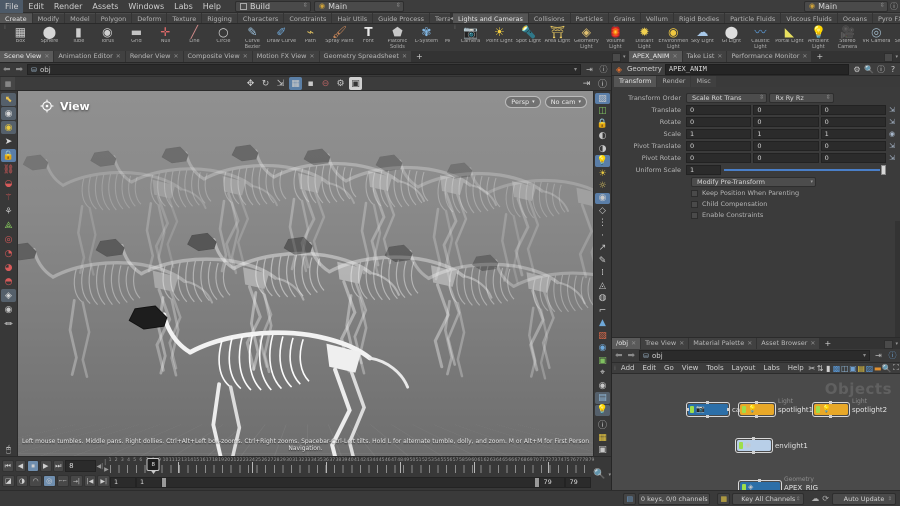  I want to click on node-spotlight1: 💡 Light spotlight1, so click(775, 408).